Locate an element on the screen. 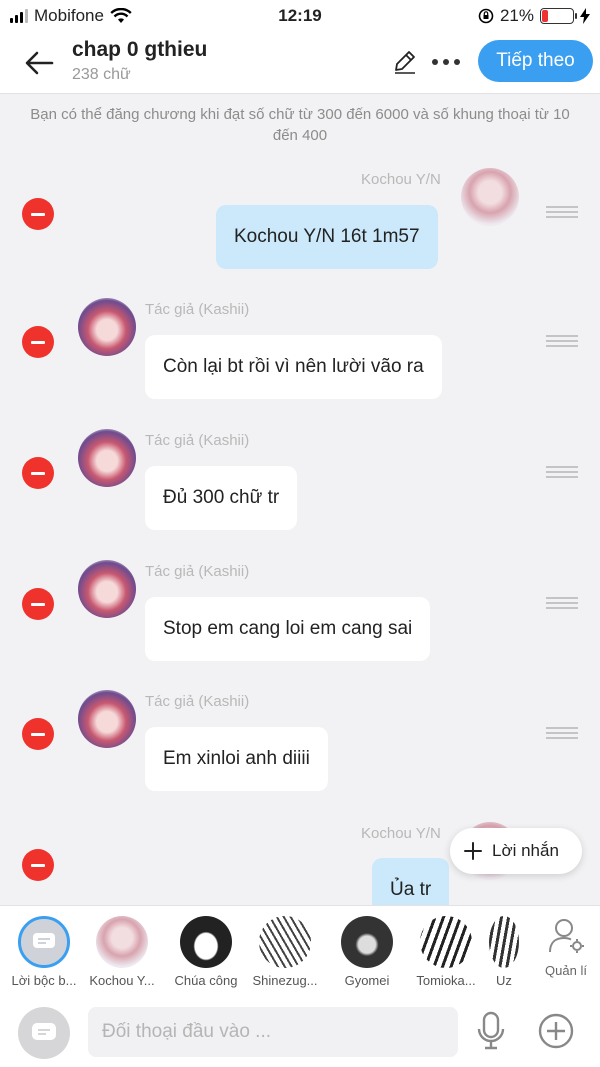  chapter-title: chap 0 gthieu is located at coordinates (140, 49).